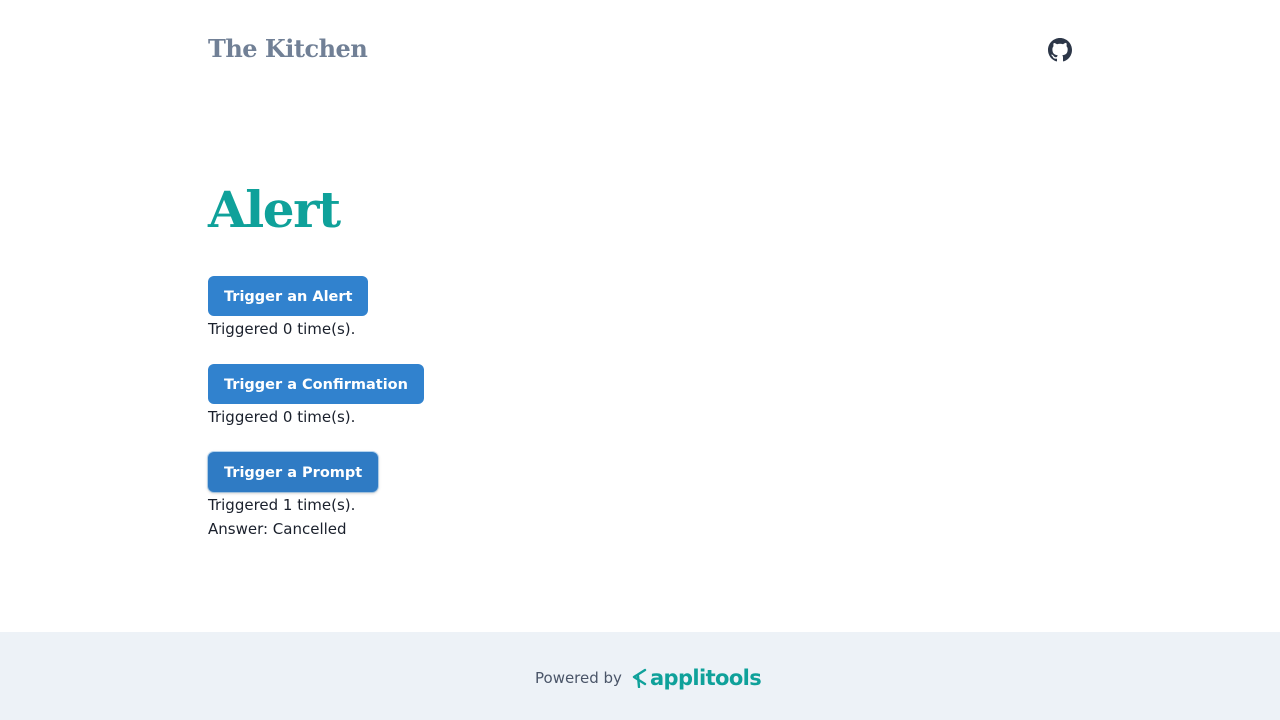 This screenshot has height=720, width=1280. Describe the element at coordinates (282, 417) in the screenshot. I see `confirmation-count-text: Triggered 0 time(s).` at that location.